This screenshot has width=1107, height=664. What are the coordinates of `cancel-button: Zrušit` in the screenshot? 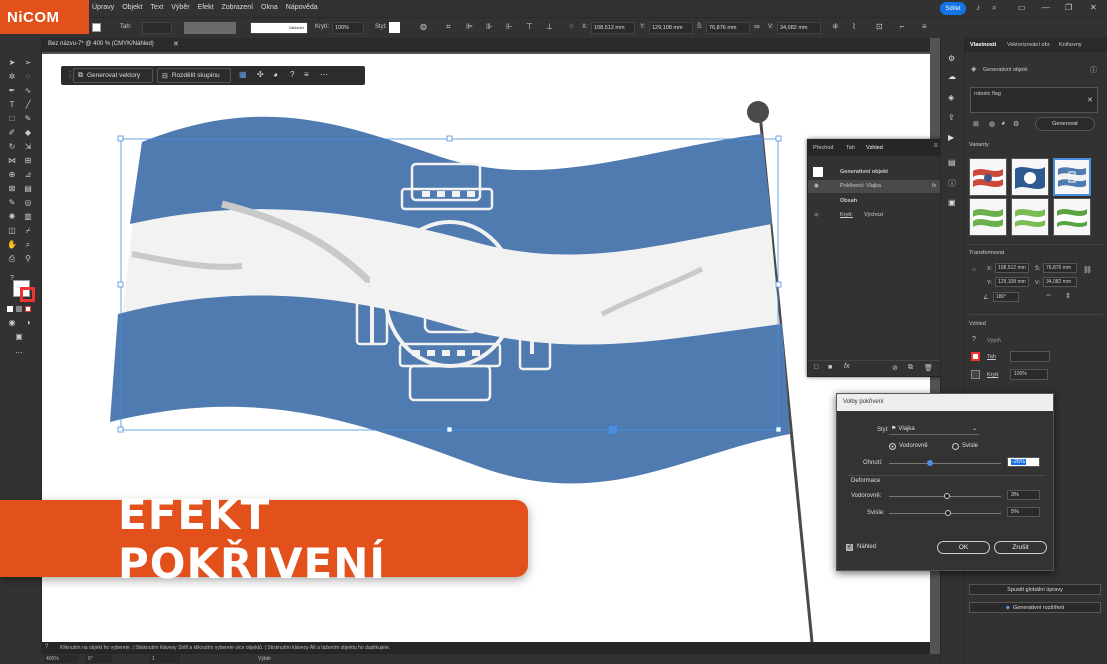 It's located at (1020, 547).